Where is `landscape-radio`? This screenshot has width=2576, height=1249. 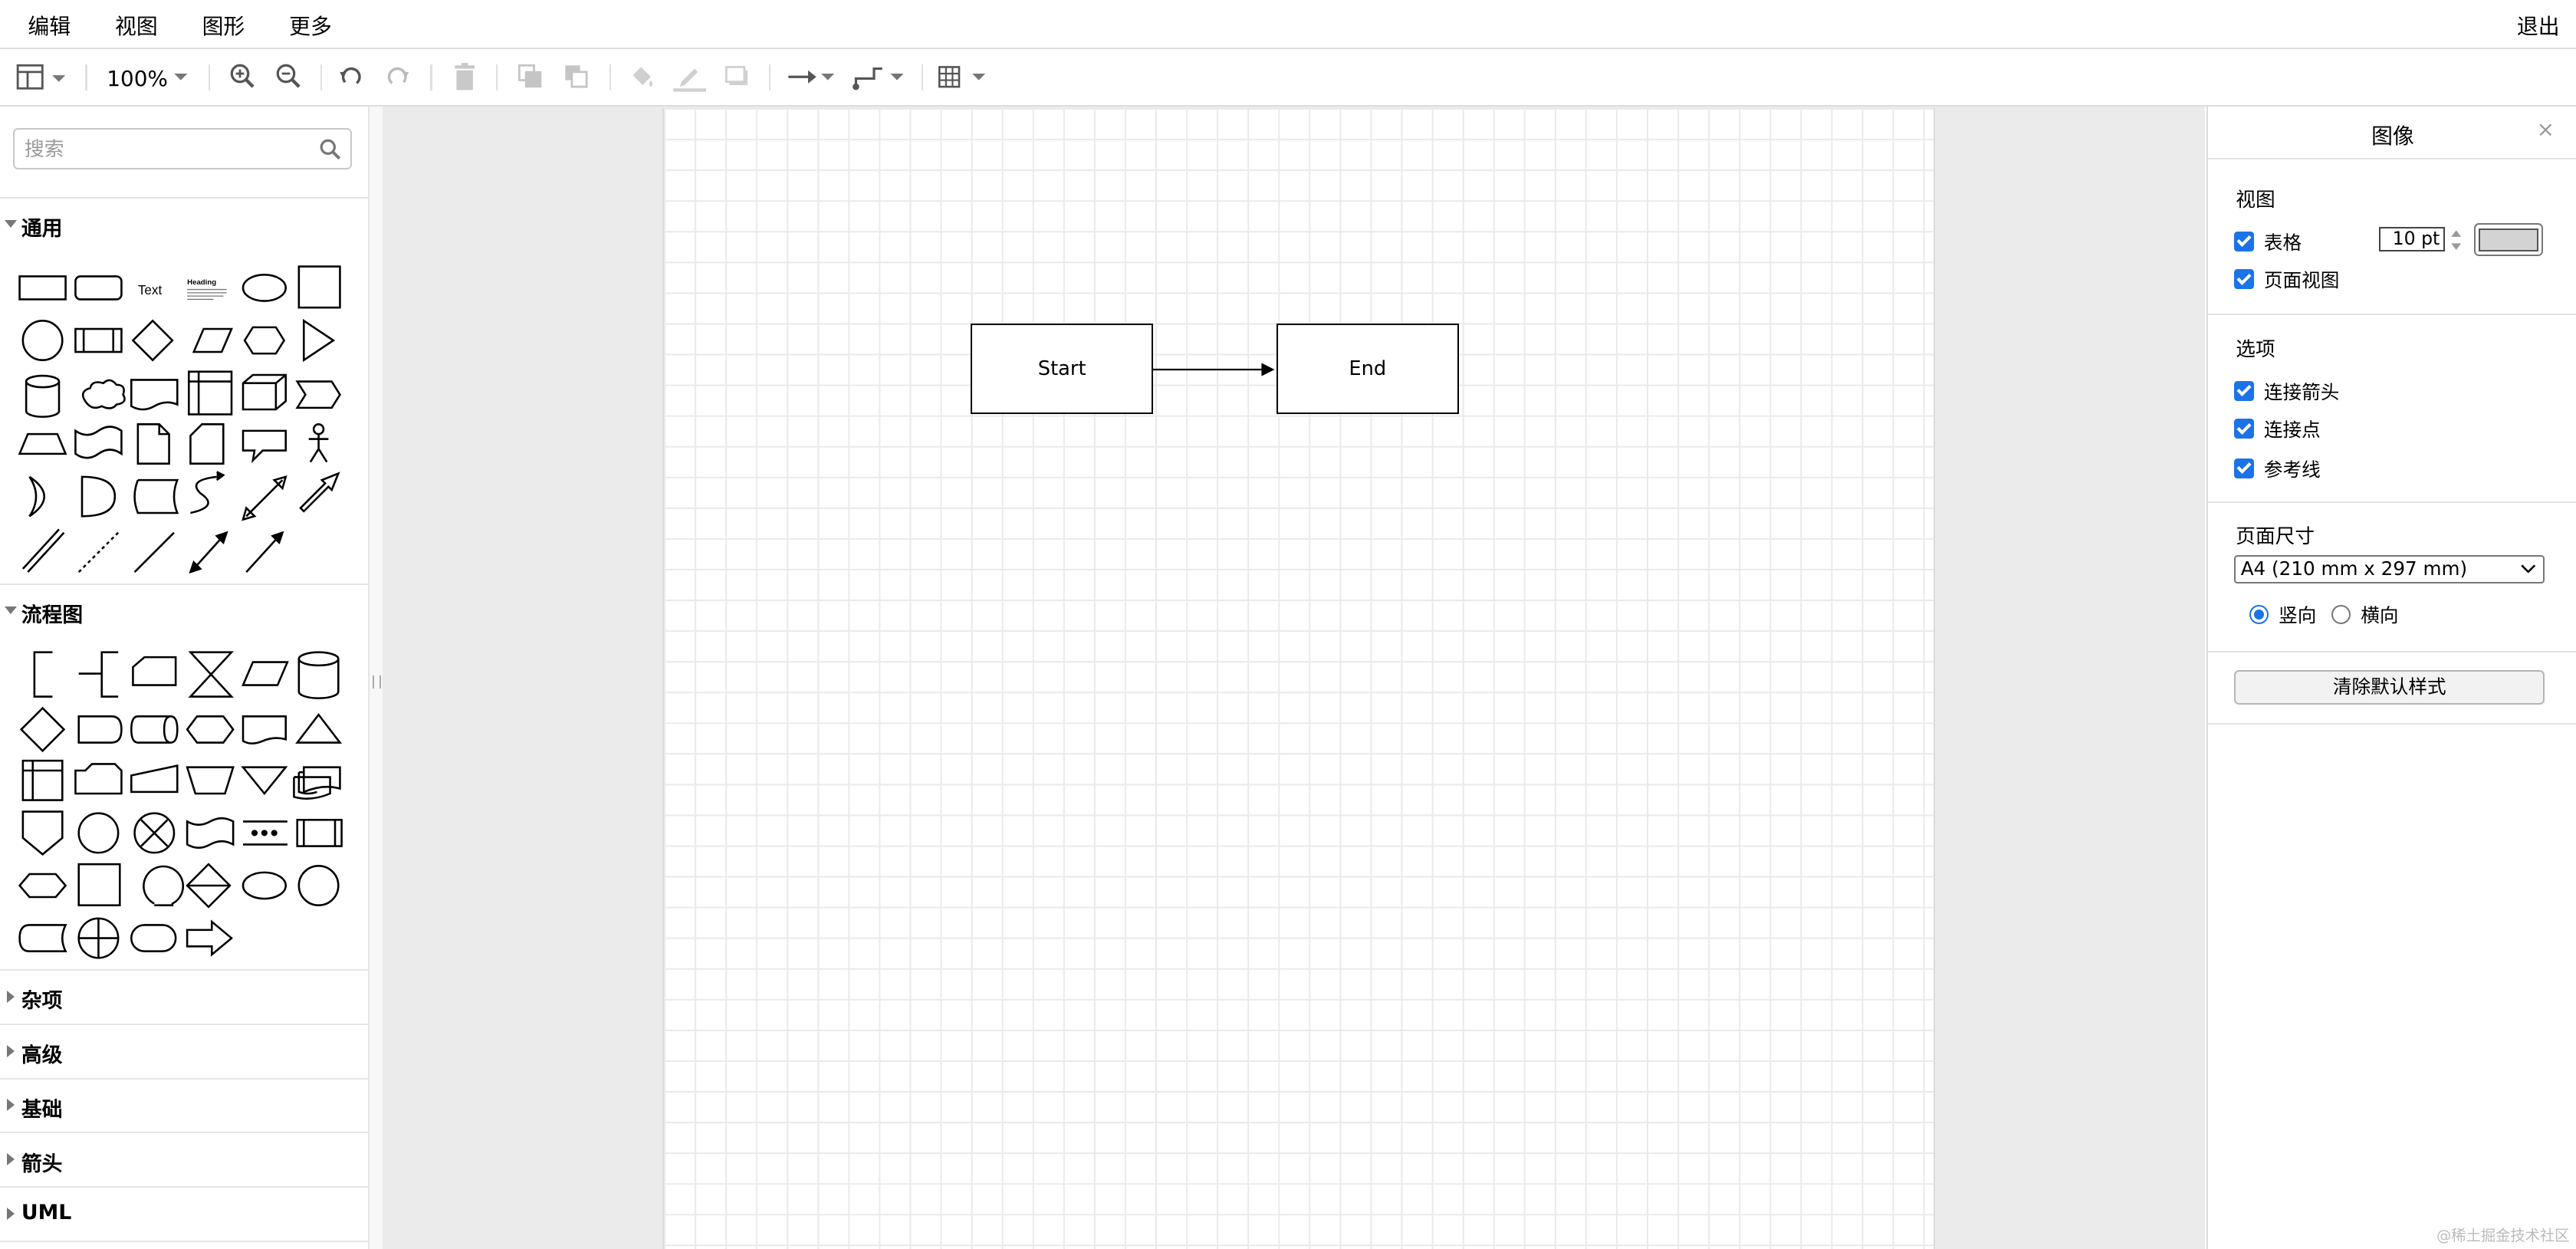 landscape-radio is located at coordinates (2341, 614).